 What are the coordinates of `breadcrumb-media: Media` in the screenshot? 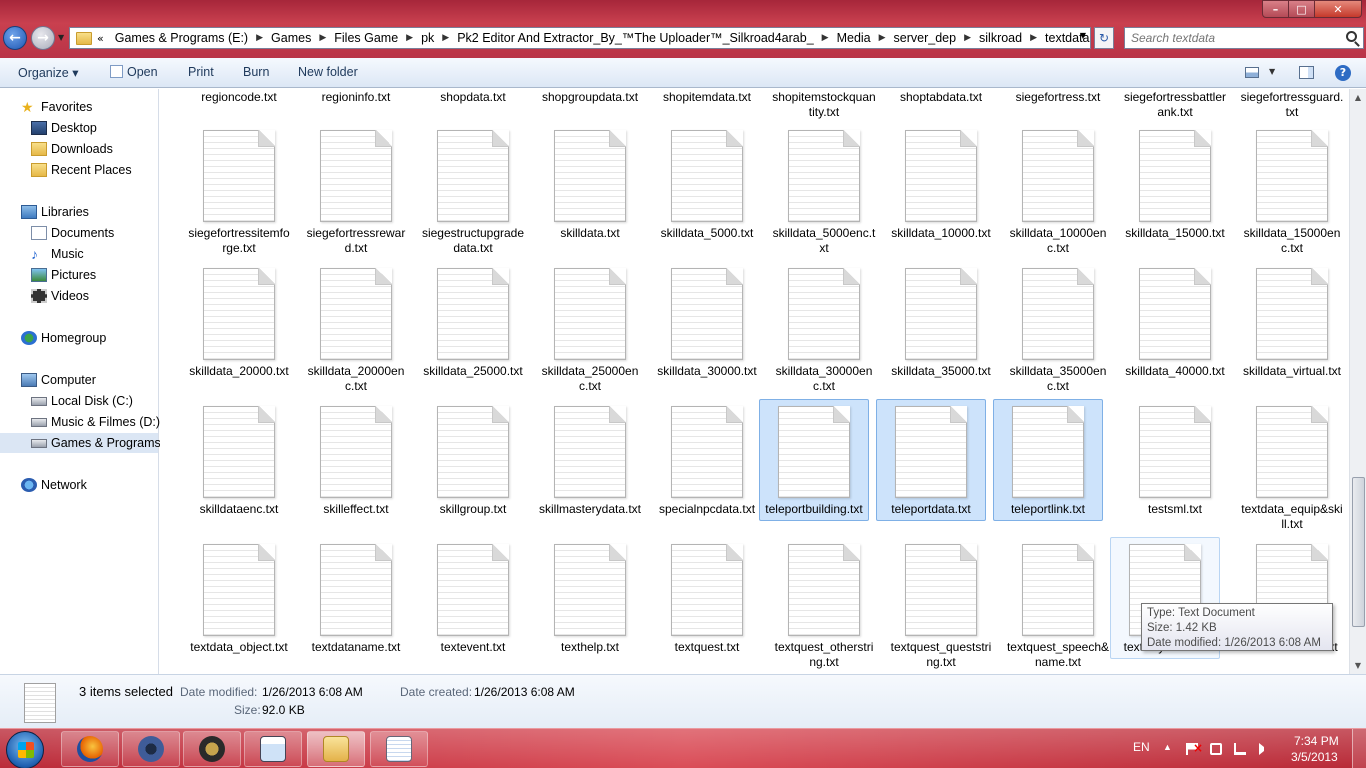 It's located at (854, 38).